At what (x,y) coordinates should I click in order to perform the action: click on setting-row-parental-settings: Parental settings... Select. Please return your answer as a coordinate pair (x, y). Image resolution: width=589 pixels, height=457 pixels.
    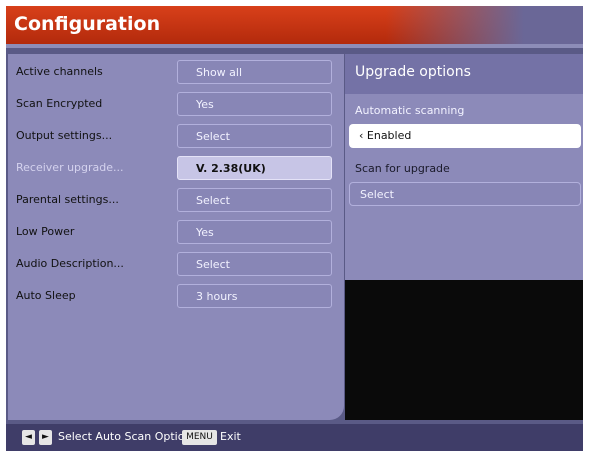
    Looking at the image, I should click on (177, 200).